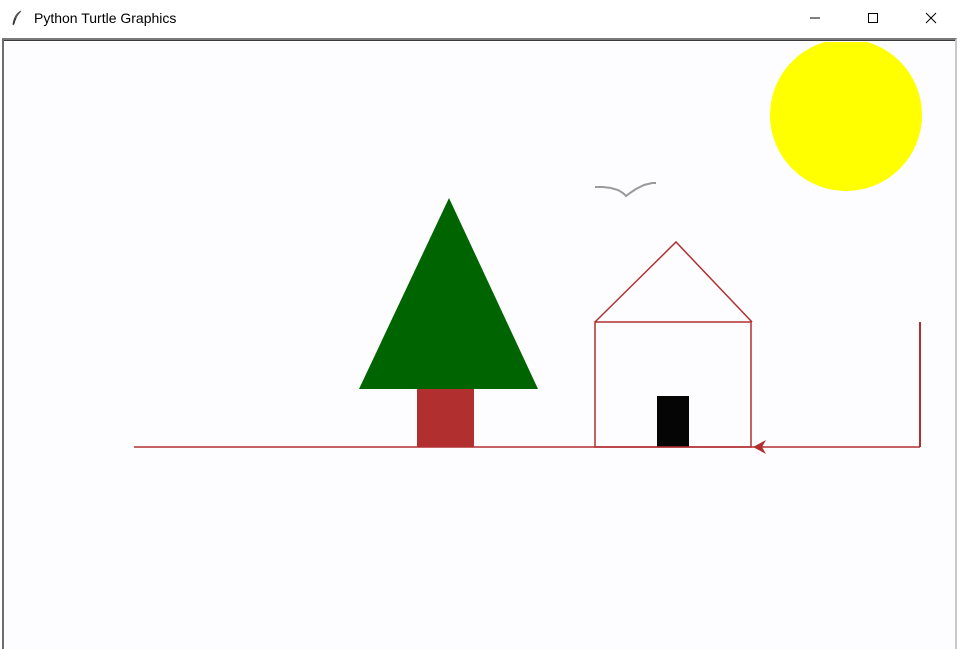 The image size is (960, 649). I want to click on minimize-button, so click(815, 18).